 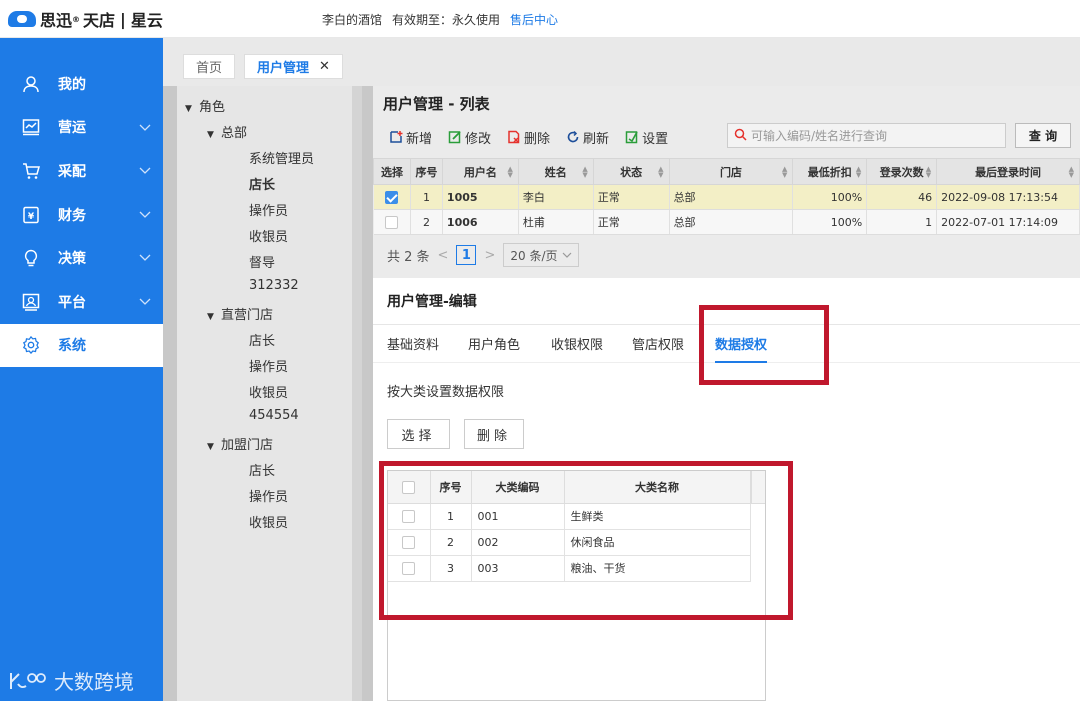 I want to click on cell-category-code: 003, so click(x=518, y=568).